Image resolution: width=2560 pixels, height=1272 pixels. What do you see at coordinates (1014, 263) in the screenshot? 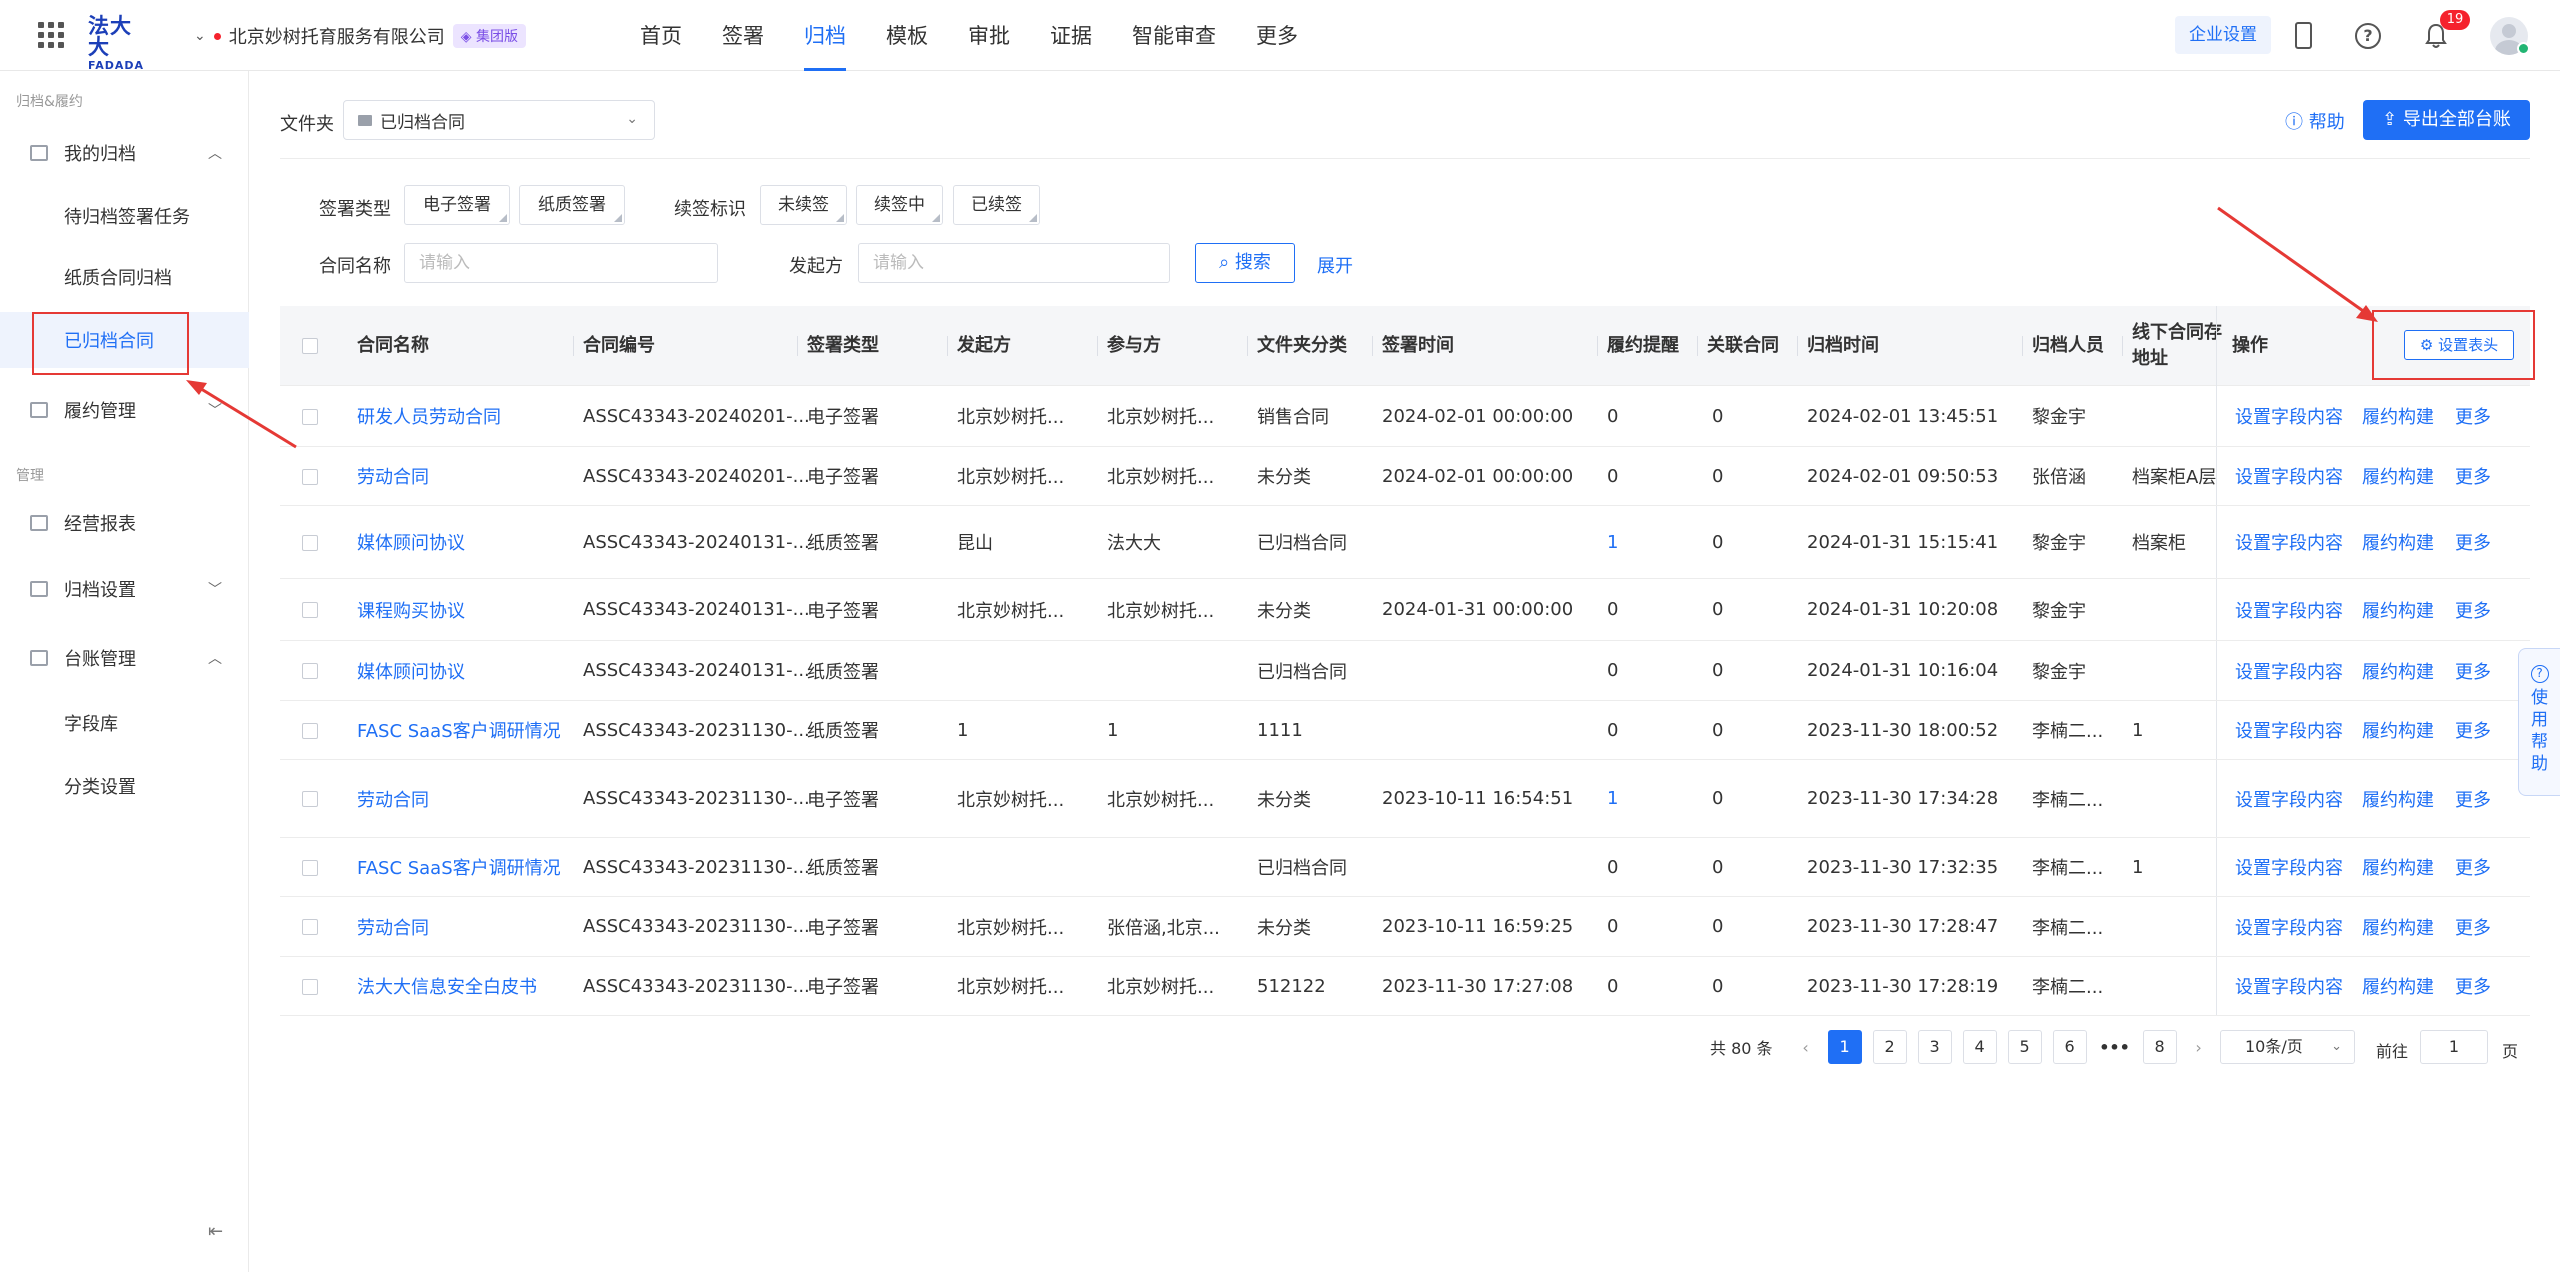
I see `initiator-input` at bounding box center [1014, 263].